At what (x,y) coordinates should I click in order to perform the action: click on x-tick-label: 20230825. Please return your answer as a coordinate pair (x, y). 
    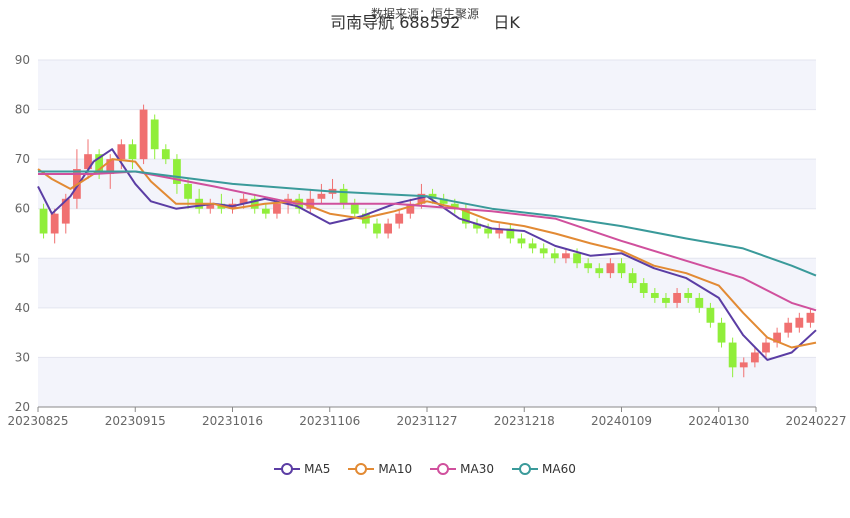
    Looking at the image, I should click on (37, 421).